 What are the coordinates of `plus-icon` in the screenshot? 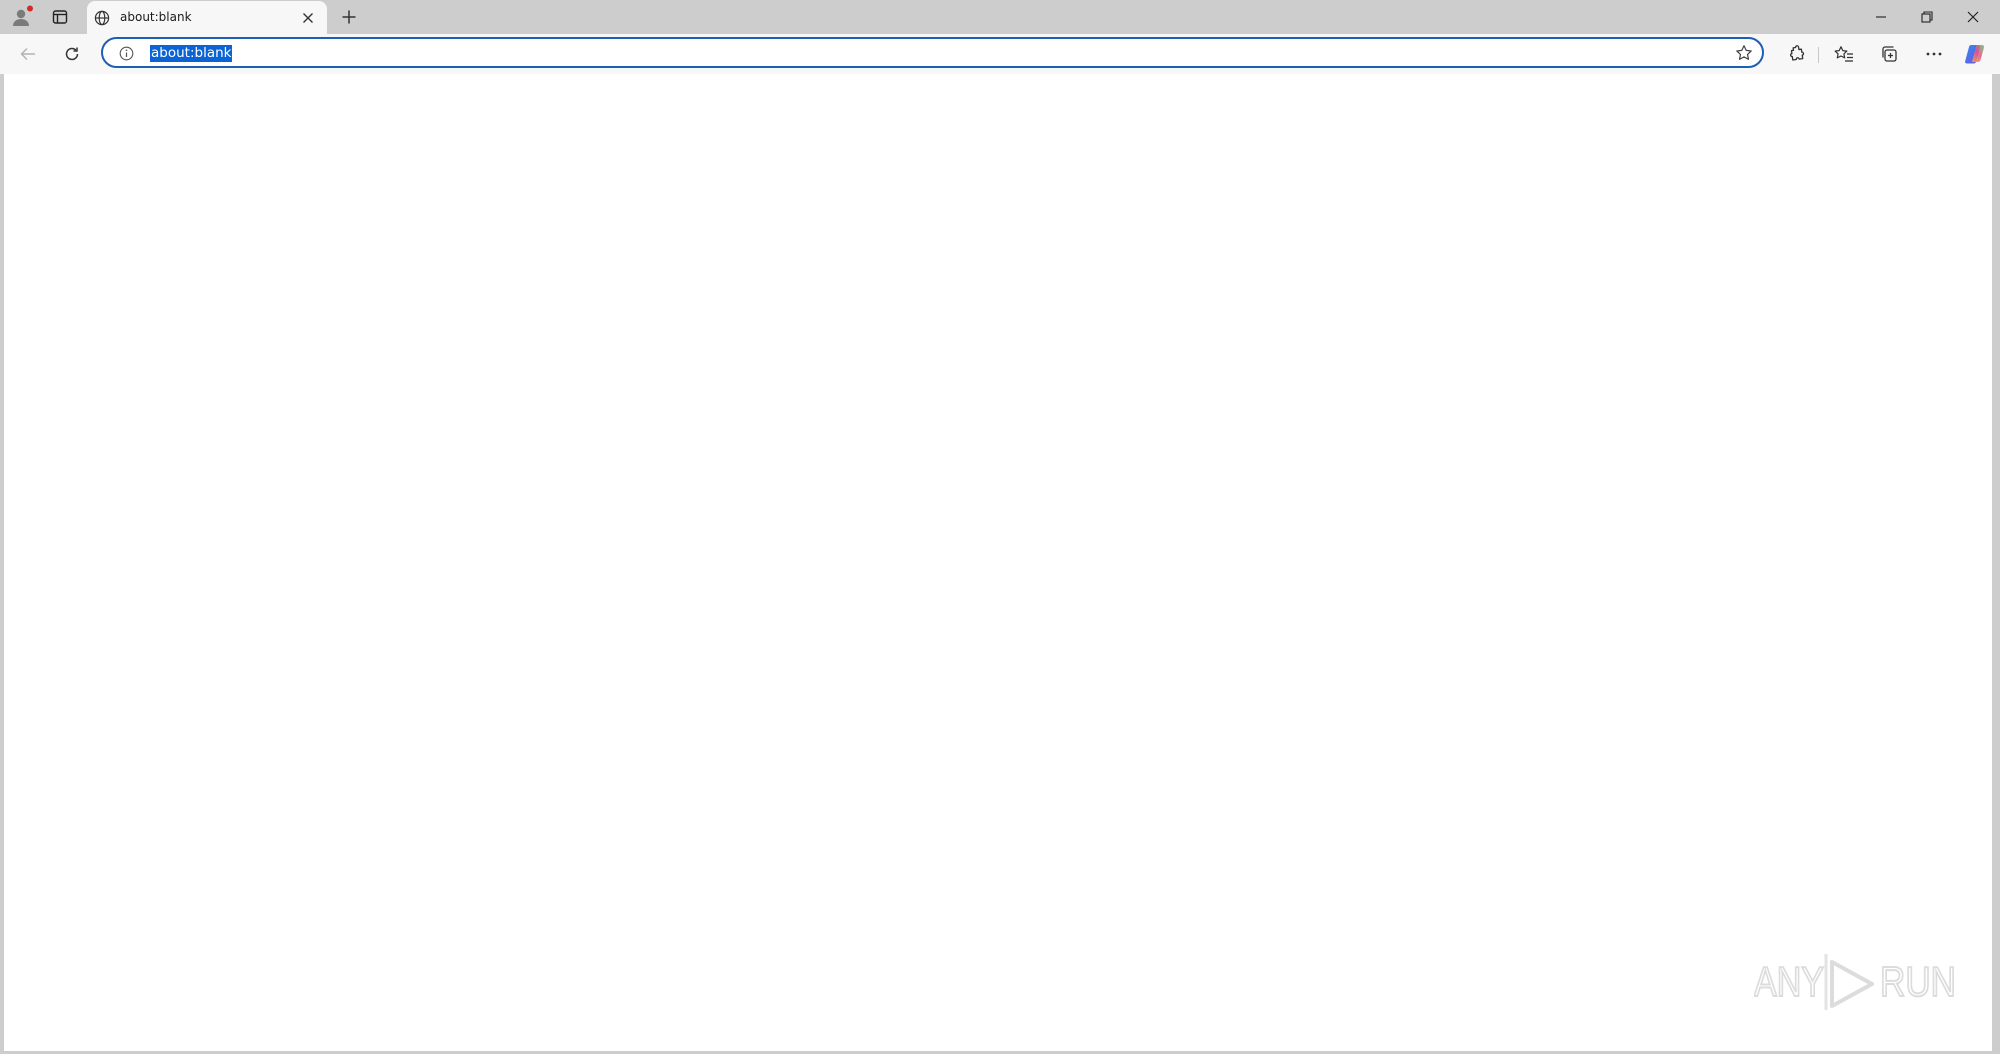 It's located at (349, 17).